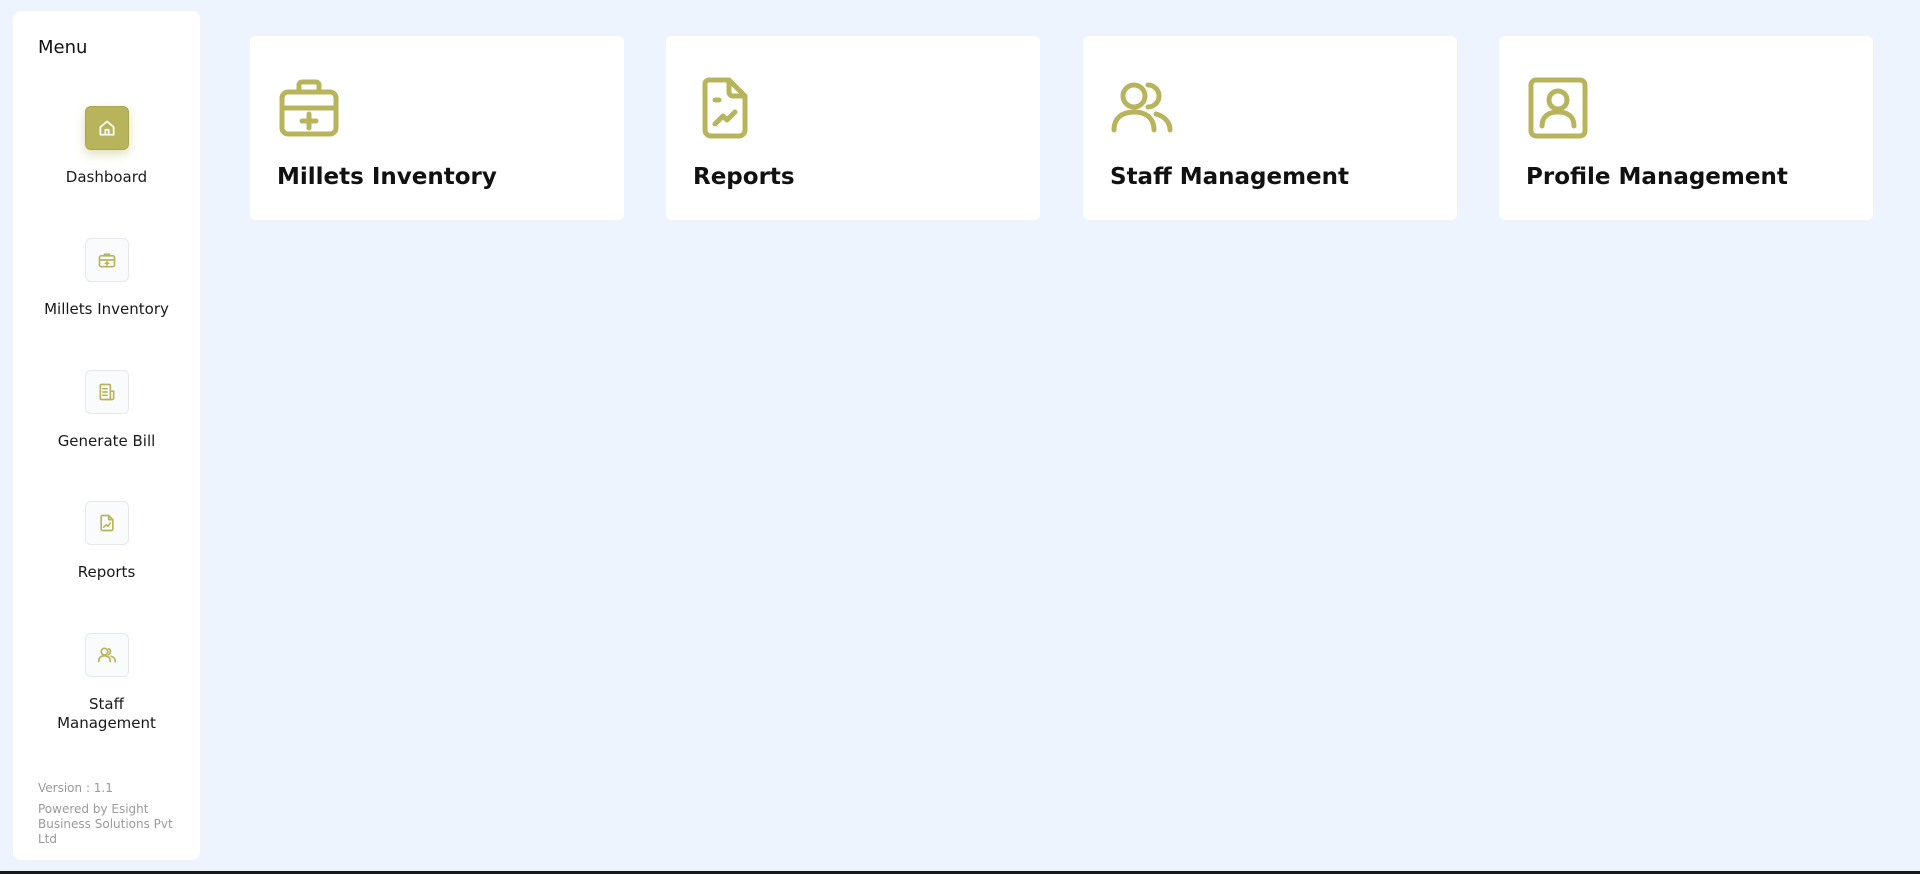  What do you see at coordinates (853, 128) in the screenshot?
I see `card-reports: Reports` at bounding box center [853, 128].